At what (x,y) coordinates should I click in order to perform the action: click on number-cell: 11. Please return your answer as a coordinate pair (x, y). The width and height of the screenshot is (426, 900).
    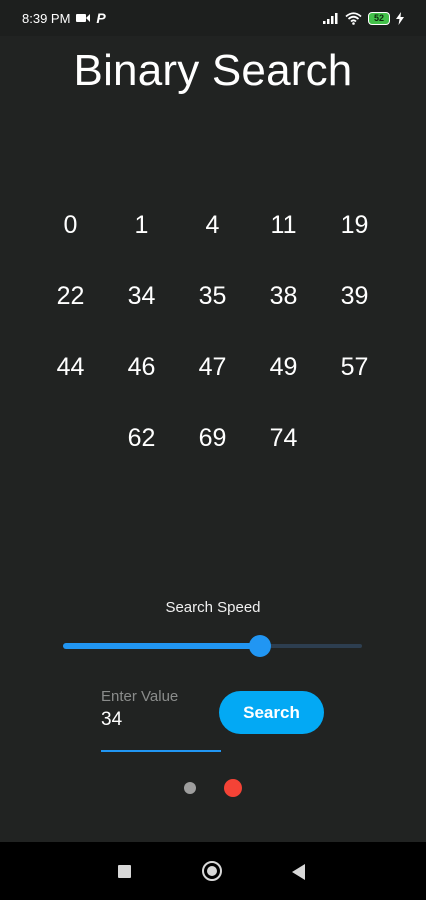
    Looking at the image, I should click on (283, 225).